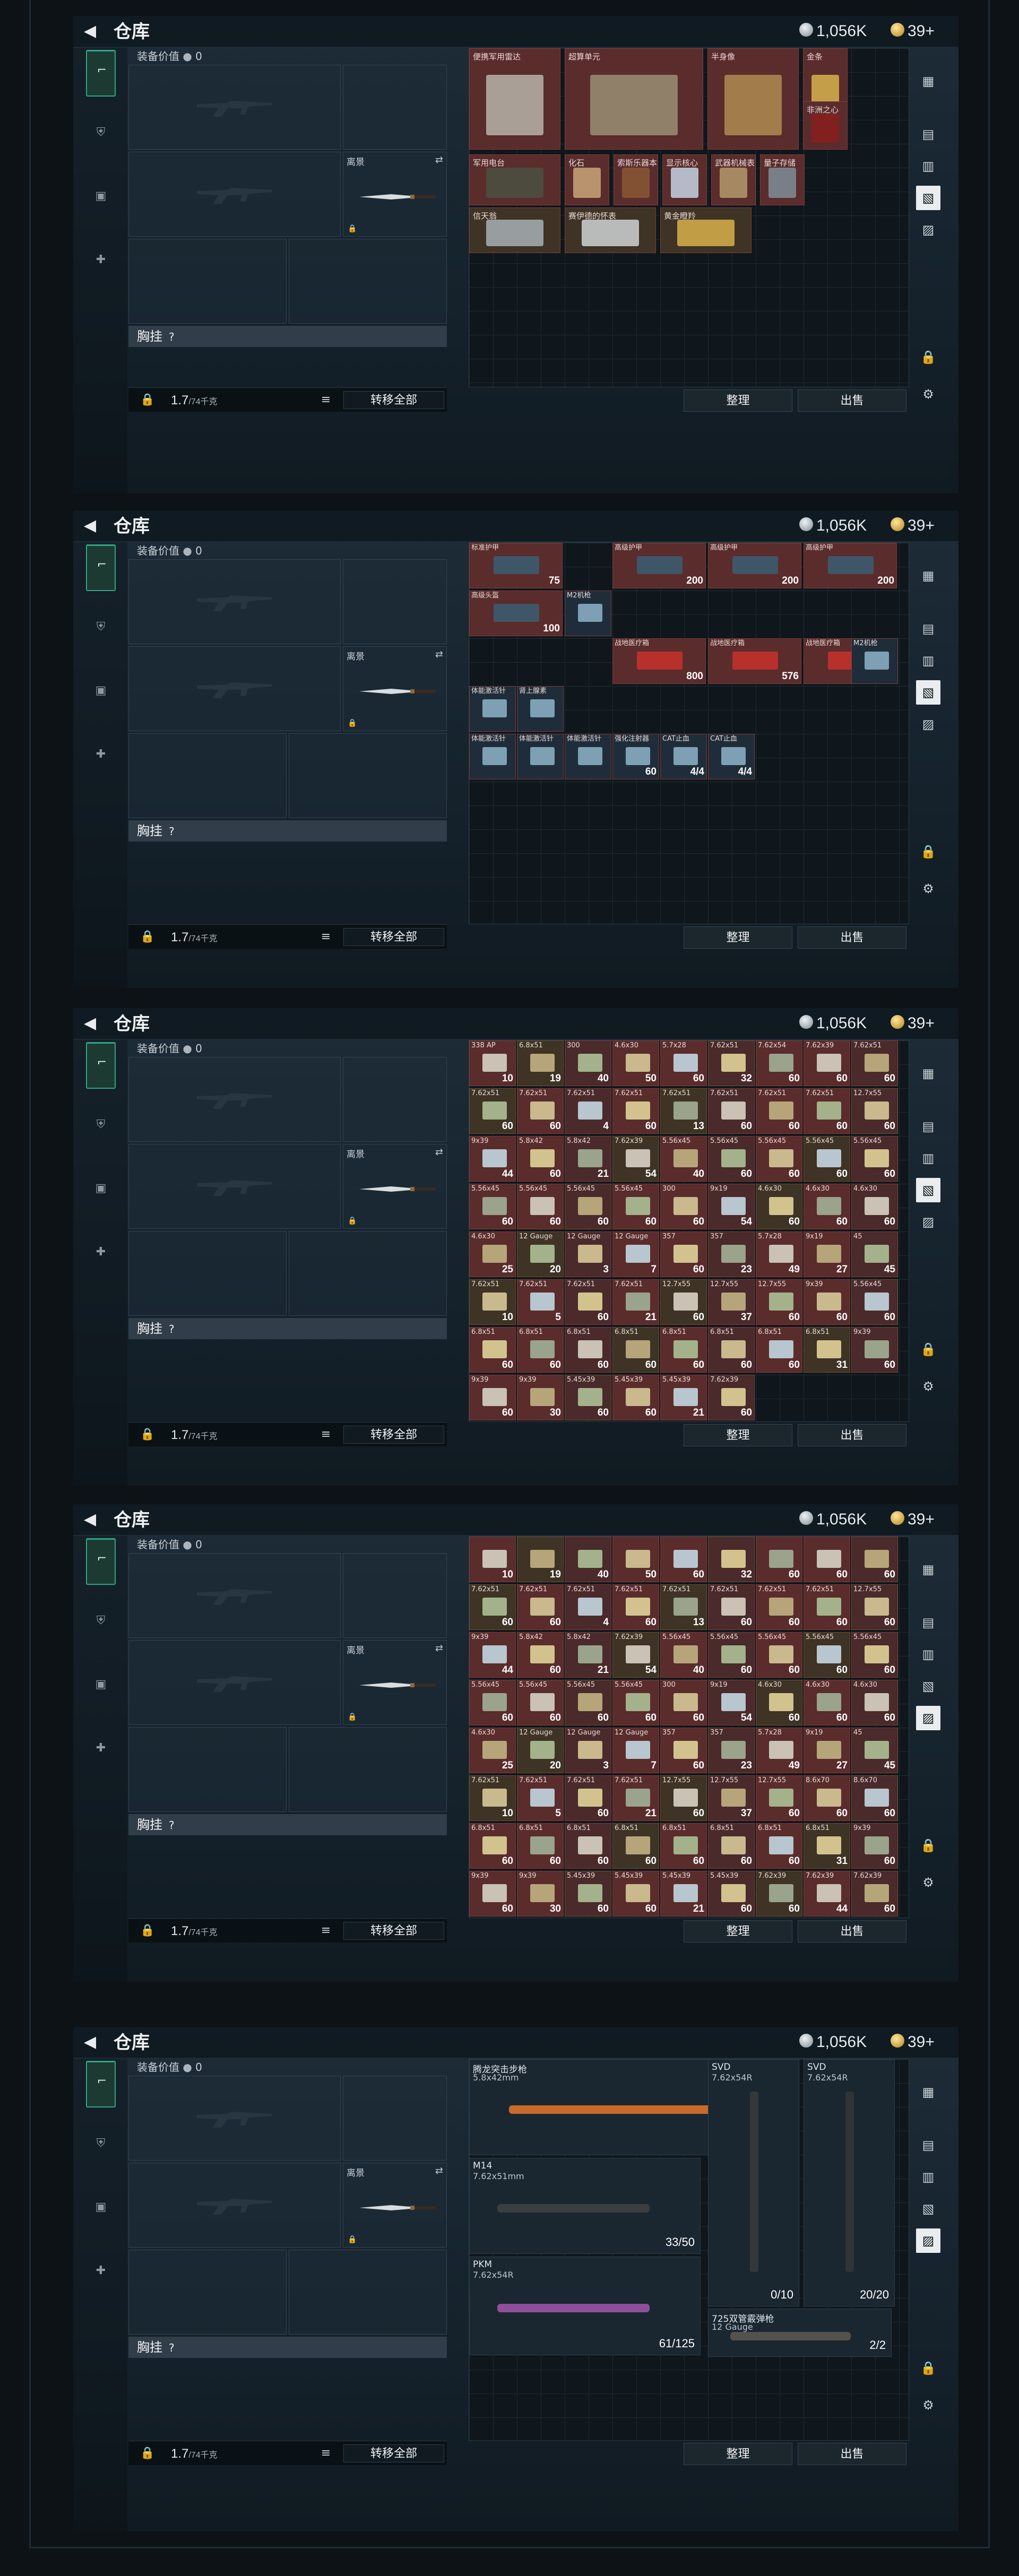 Image resolution: width=1019 pixels, height=2576 pixels. I want to click on ammo-stack: 4.6x30 50, so click(635, 1063).